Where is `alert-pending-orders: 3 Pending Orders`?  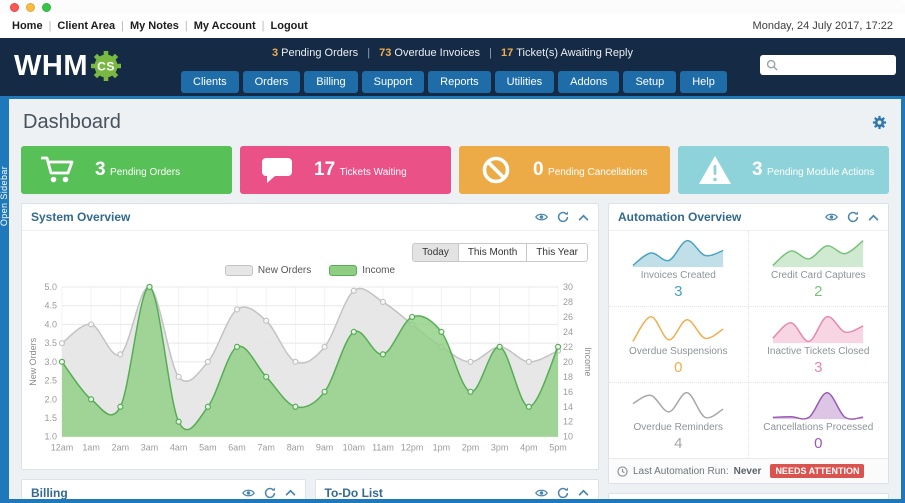 alert-pending-orders: 3 Pending Orders is located at coordinates (315, 53).